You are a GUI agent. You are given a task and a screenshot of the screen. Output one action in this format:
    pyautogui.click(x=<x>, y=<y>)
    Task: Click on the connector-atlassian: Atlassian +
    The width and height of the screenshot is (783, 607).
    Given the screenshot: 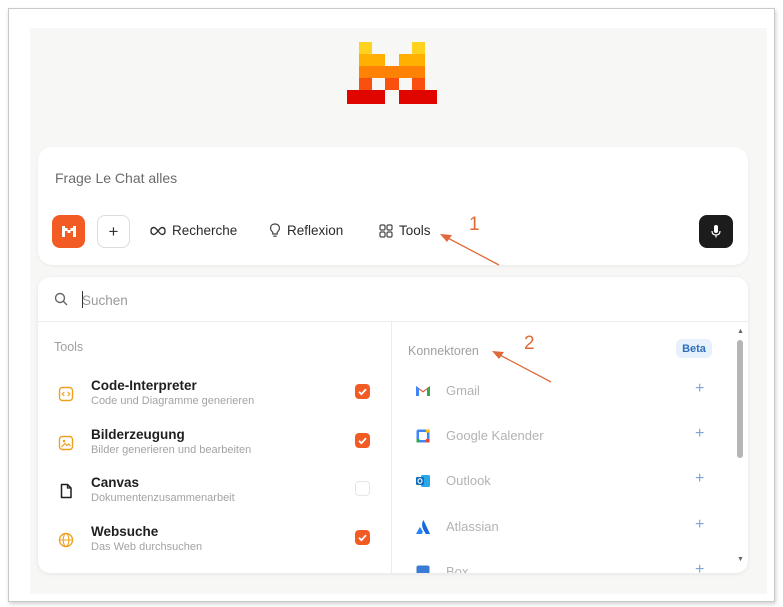 What is the action you would take?
    pyautogui.click(x=563, y=528)
    